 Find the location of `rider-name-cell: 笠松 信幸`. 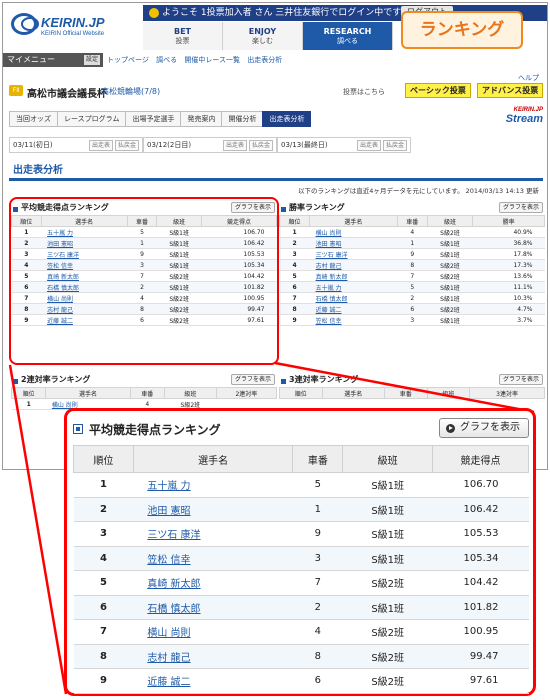

rider-name-cell: 笠松 信幸 is located at coordinates (353, 320).